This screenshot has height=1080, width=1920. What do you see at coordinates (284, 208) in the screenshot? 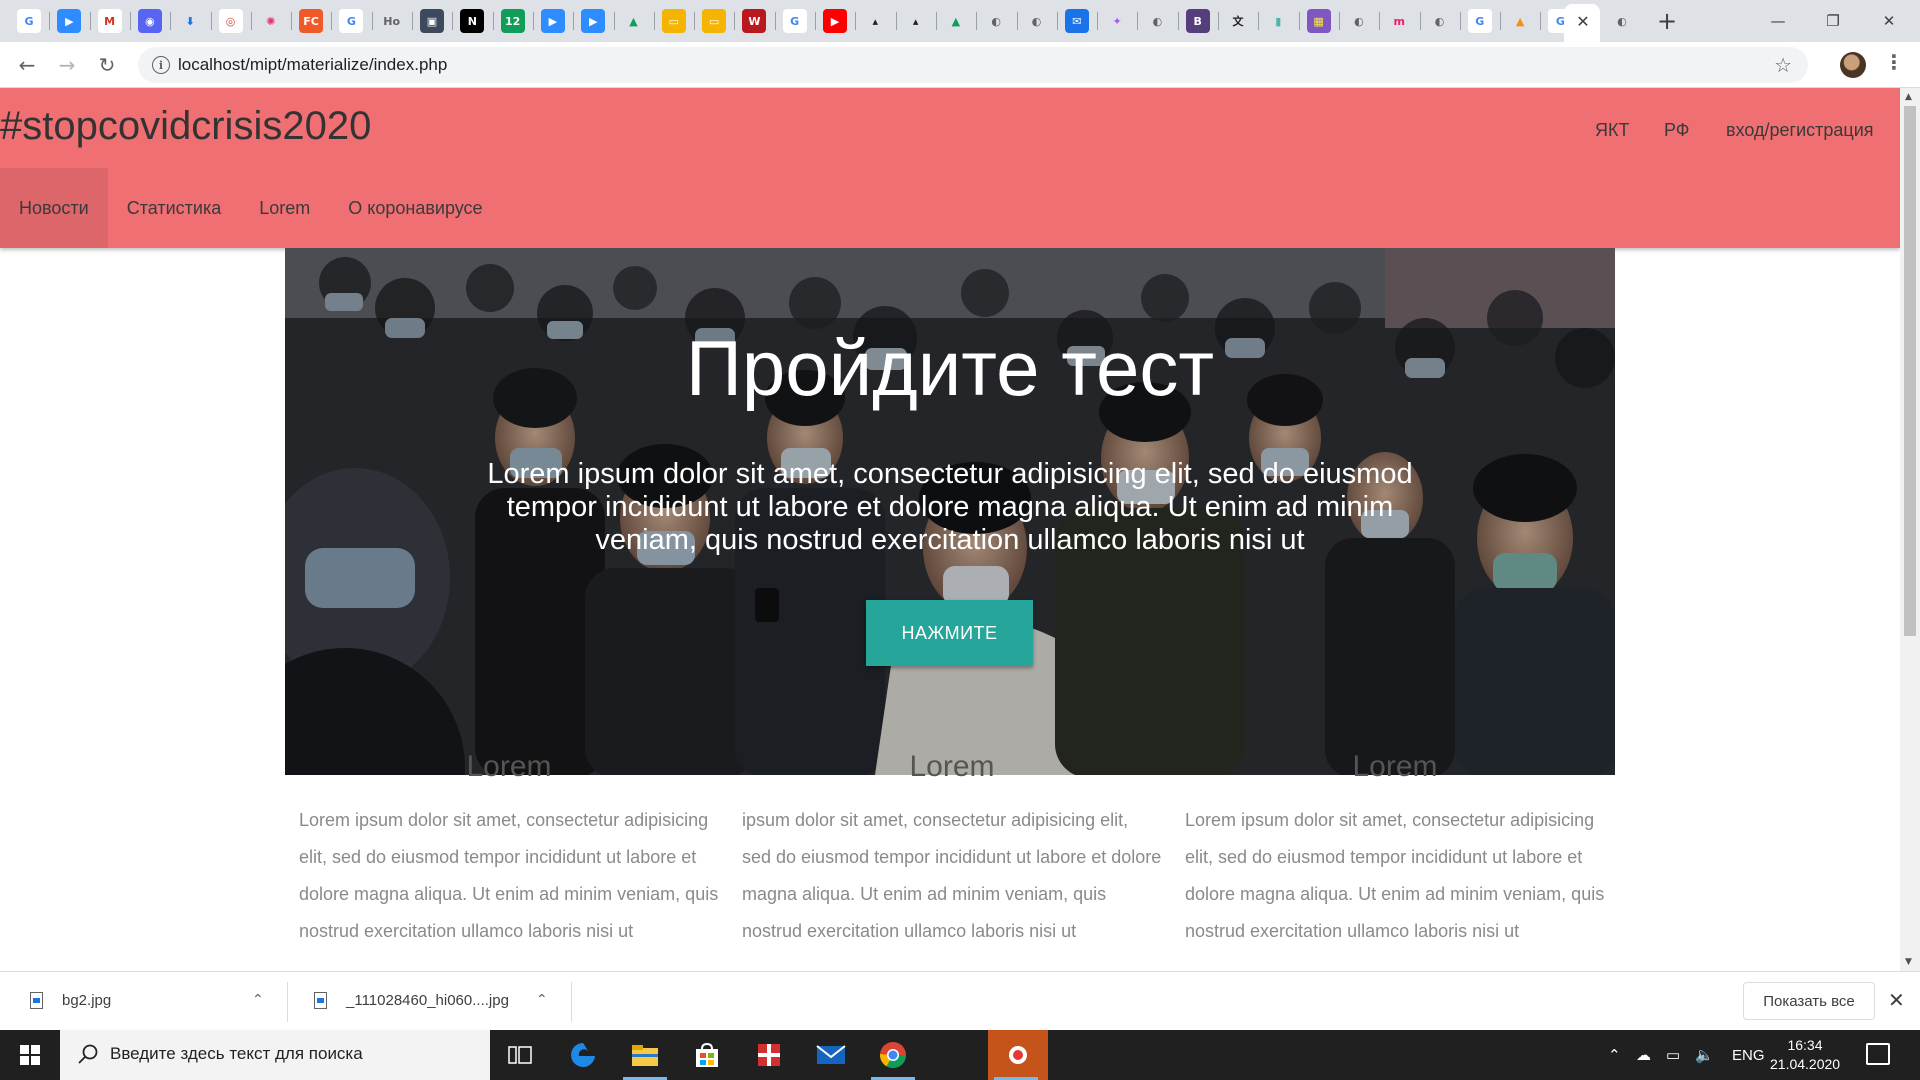
I see `nav-tab-lorem: Lorem` at bounding box center [284, 208].